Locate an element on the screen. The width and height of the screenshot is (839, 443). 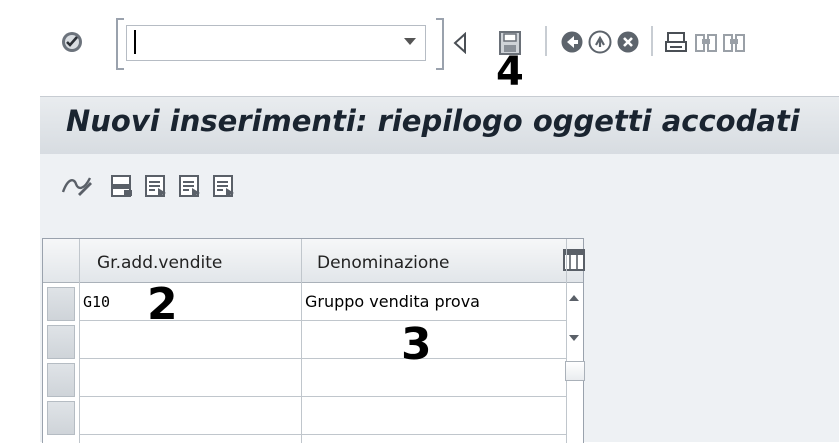
annotation-number-2: 2 is located at coordinates (162, 304).